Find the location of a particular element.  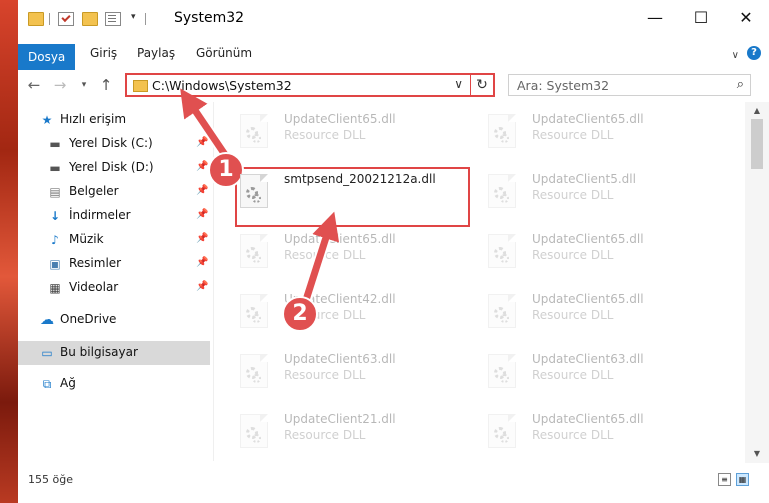

file-item: UpdateClient42.dll Resource DLL is located at coordinates (334, 312).